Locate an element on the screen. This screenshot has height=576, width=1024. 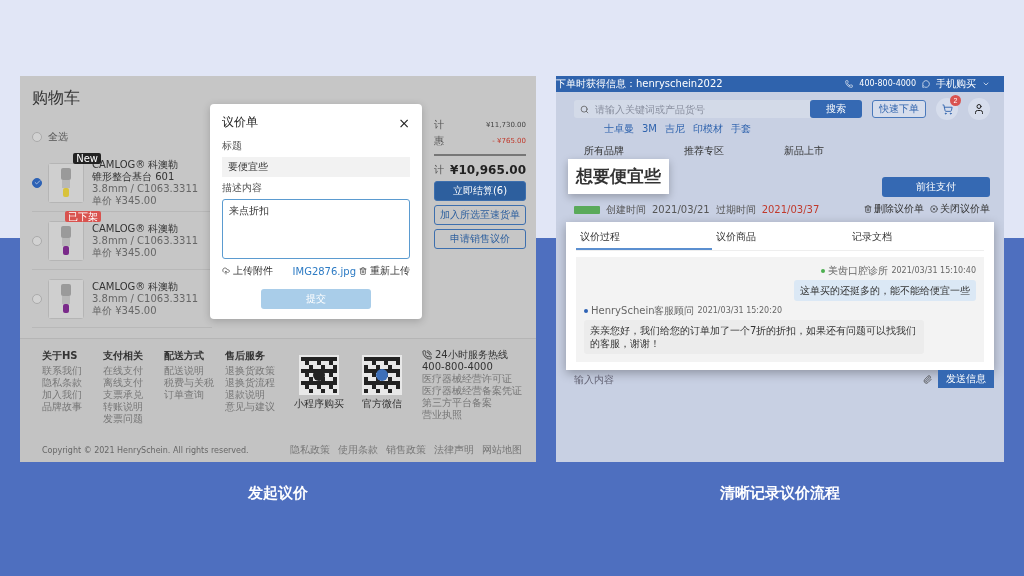
tab: 议价商品 is located at coordinates (780, 238).